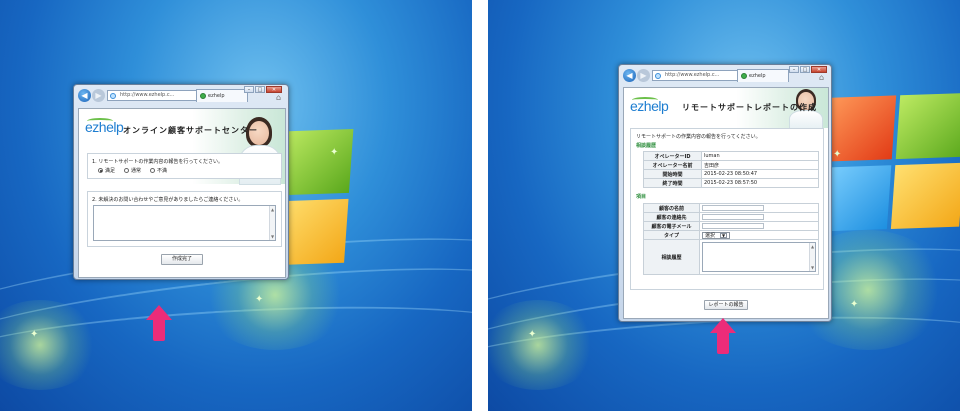 This screenshot has width=960, height=411. I want to click on history-textarea: ▲ ▼, so click(759, 257).